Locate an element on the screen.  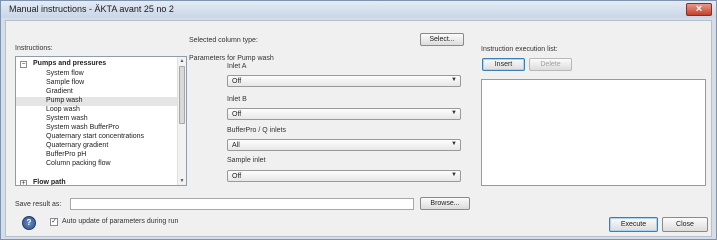
tree-item: System wash is located at coordinates (67, 118).